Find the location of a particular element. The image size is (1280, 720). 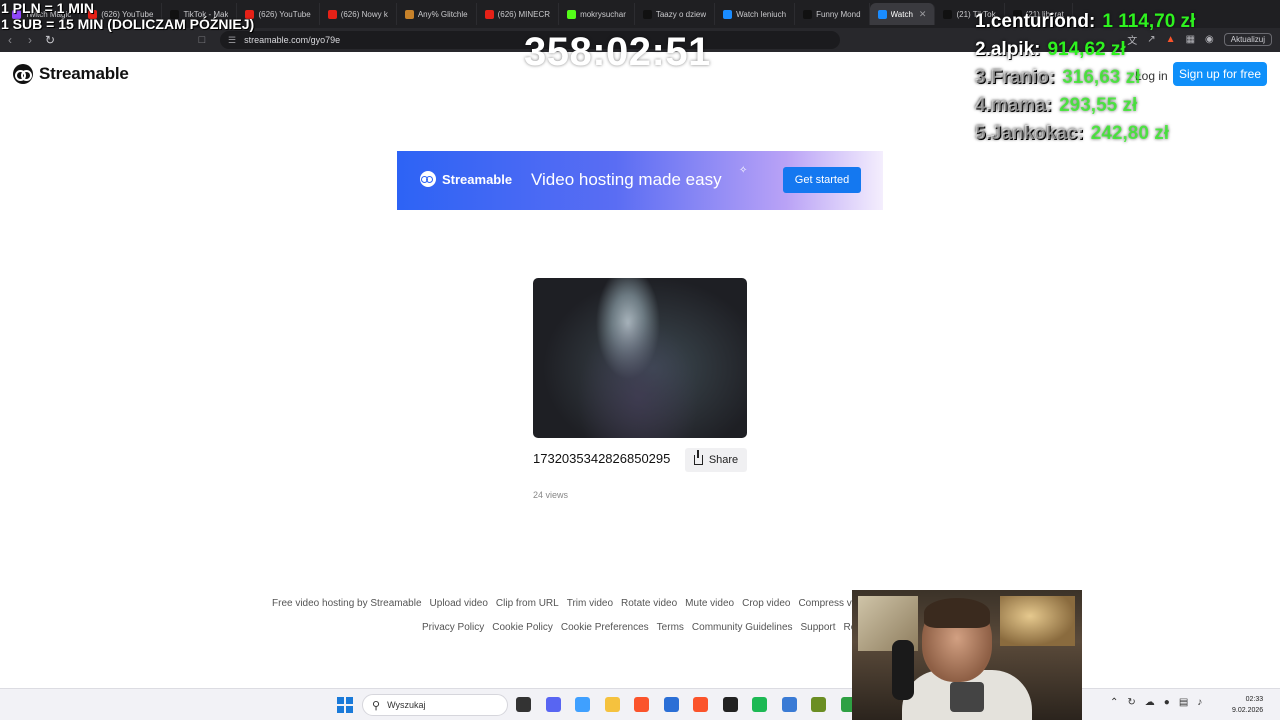

spotify-icon is located at coordinates (759, 704).